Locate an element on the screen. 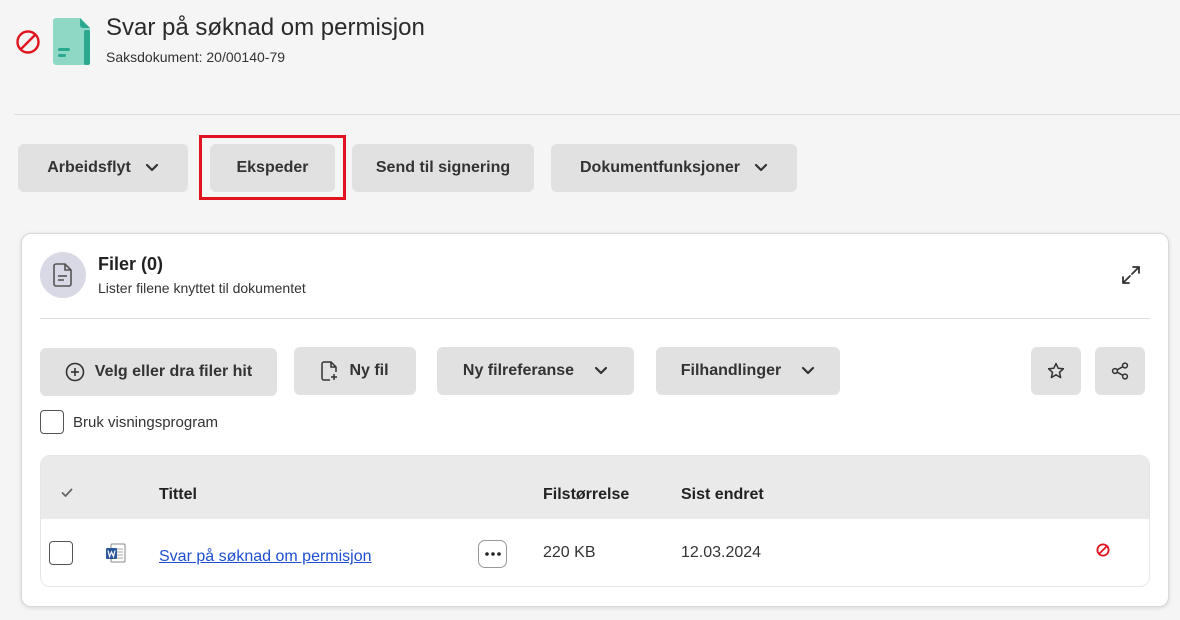  files-avatar is located at coordinates (63, 275).